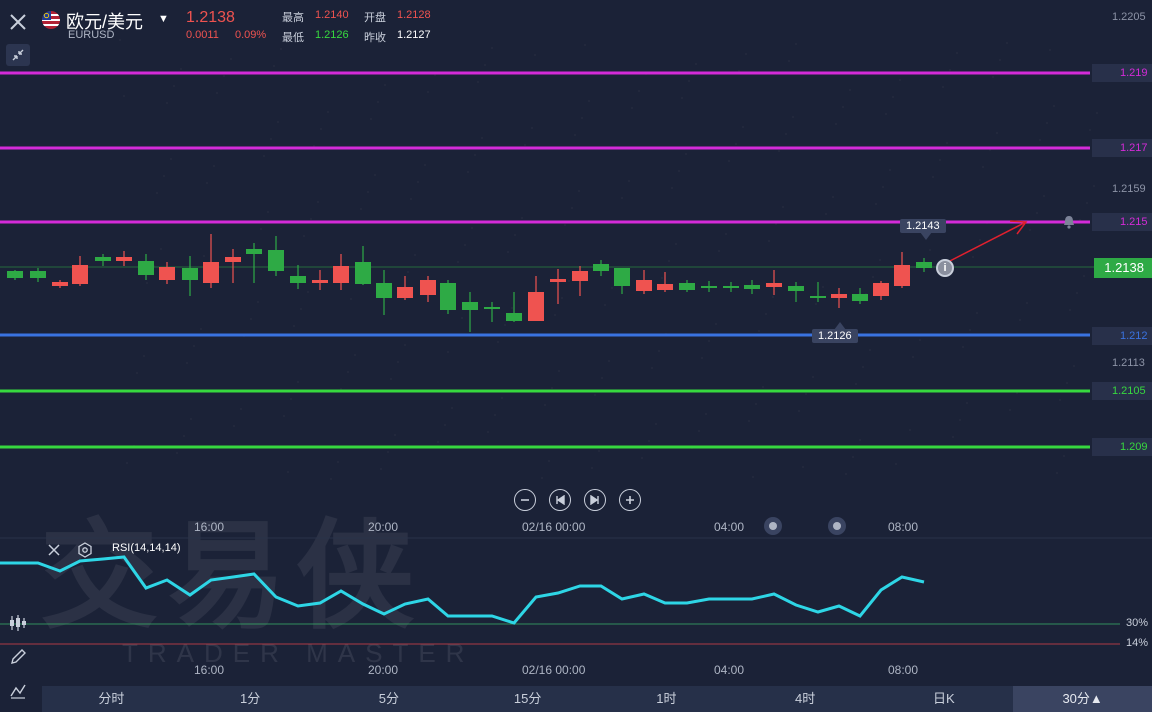  What do you see at coordinates (944, 699) in the screenshot?
I see `timeframe-tab: 日K` at bounding box center [944, 699].